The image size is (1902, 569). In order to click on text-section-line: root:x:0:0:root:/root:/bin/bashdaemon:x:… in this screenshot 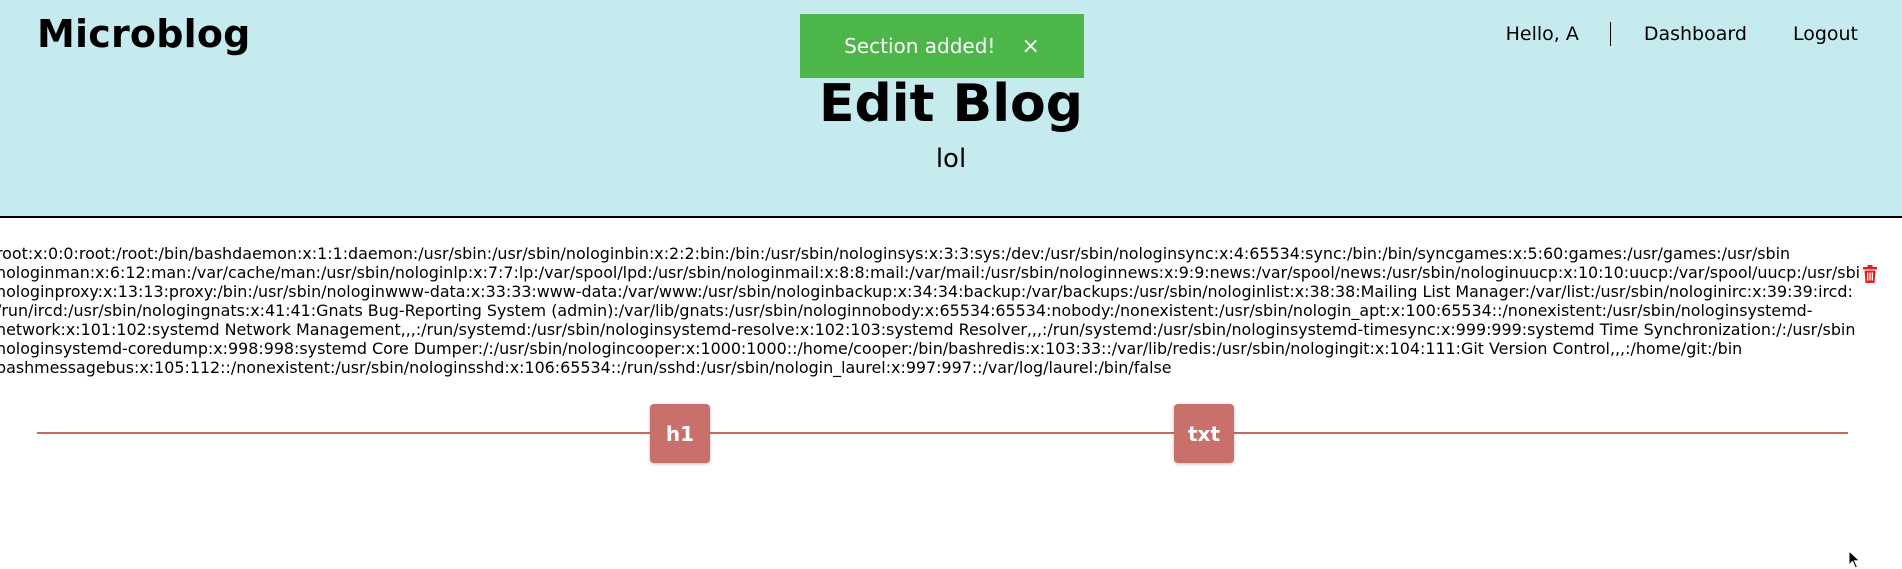, I will do `click(895, 253)`.